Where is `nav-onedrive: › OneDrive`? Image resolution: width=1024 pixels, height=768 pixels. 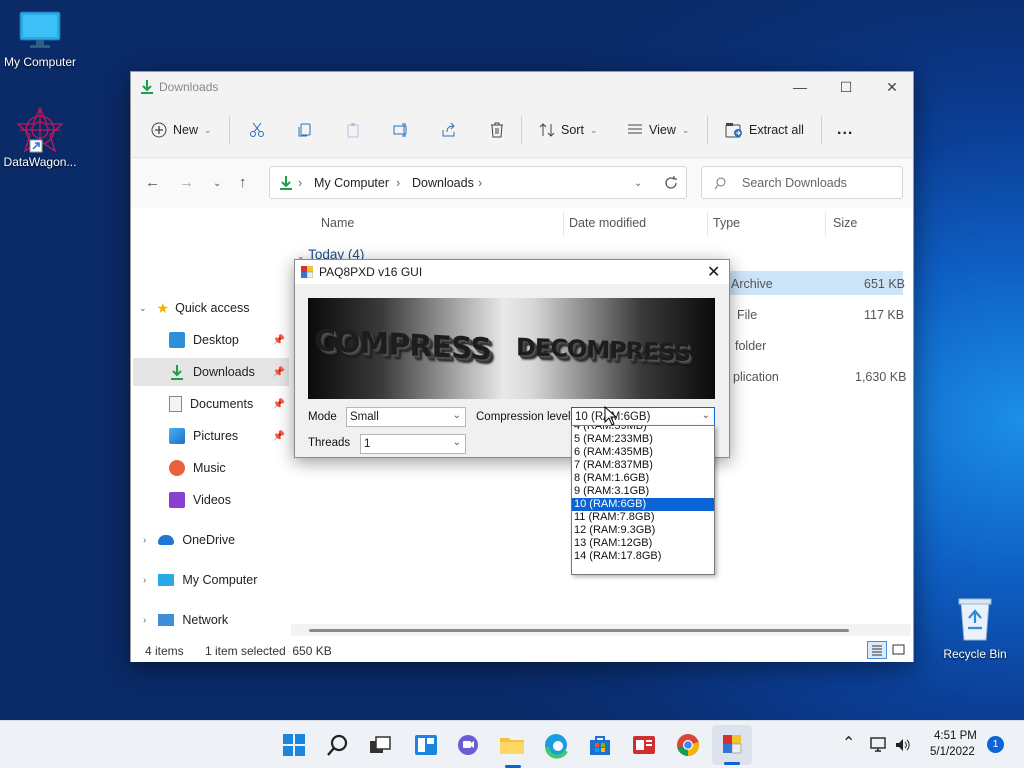 nav-onedrive: › OneDrive is located at coordinates (209, 540).